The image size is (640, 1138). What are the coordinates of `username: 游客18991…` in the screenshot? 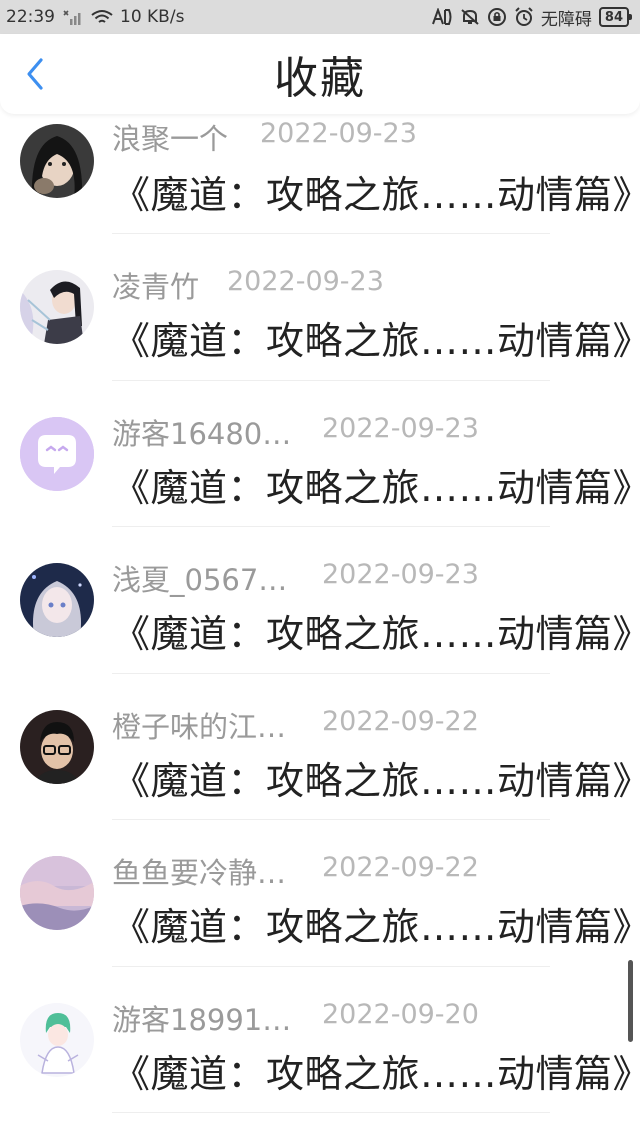 It's located at (202, 1019).